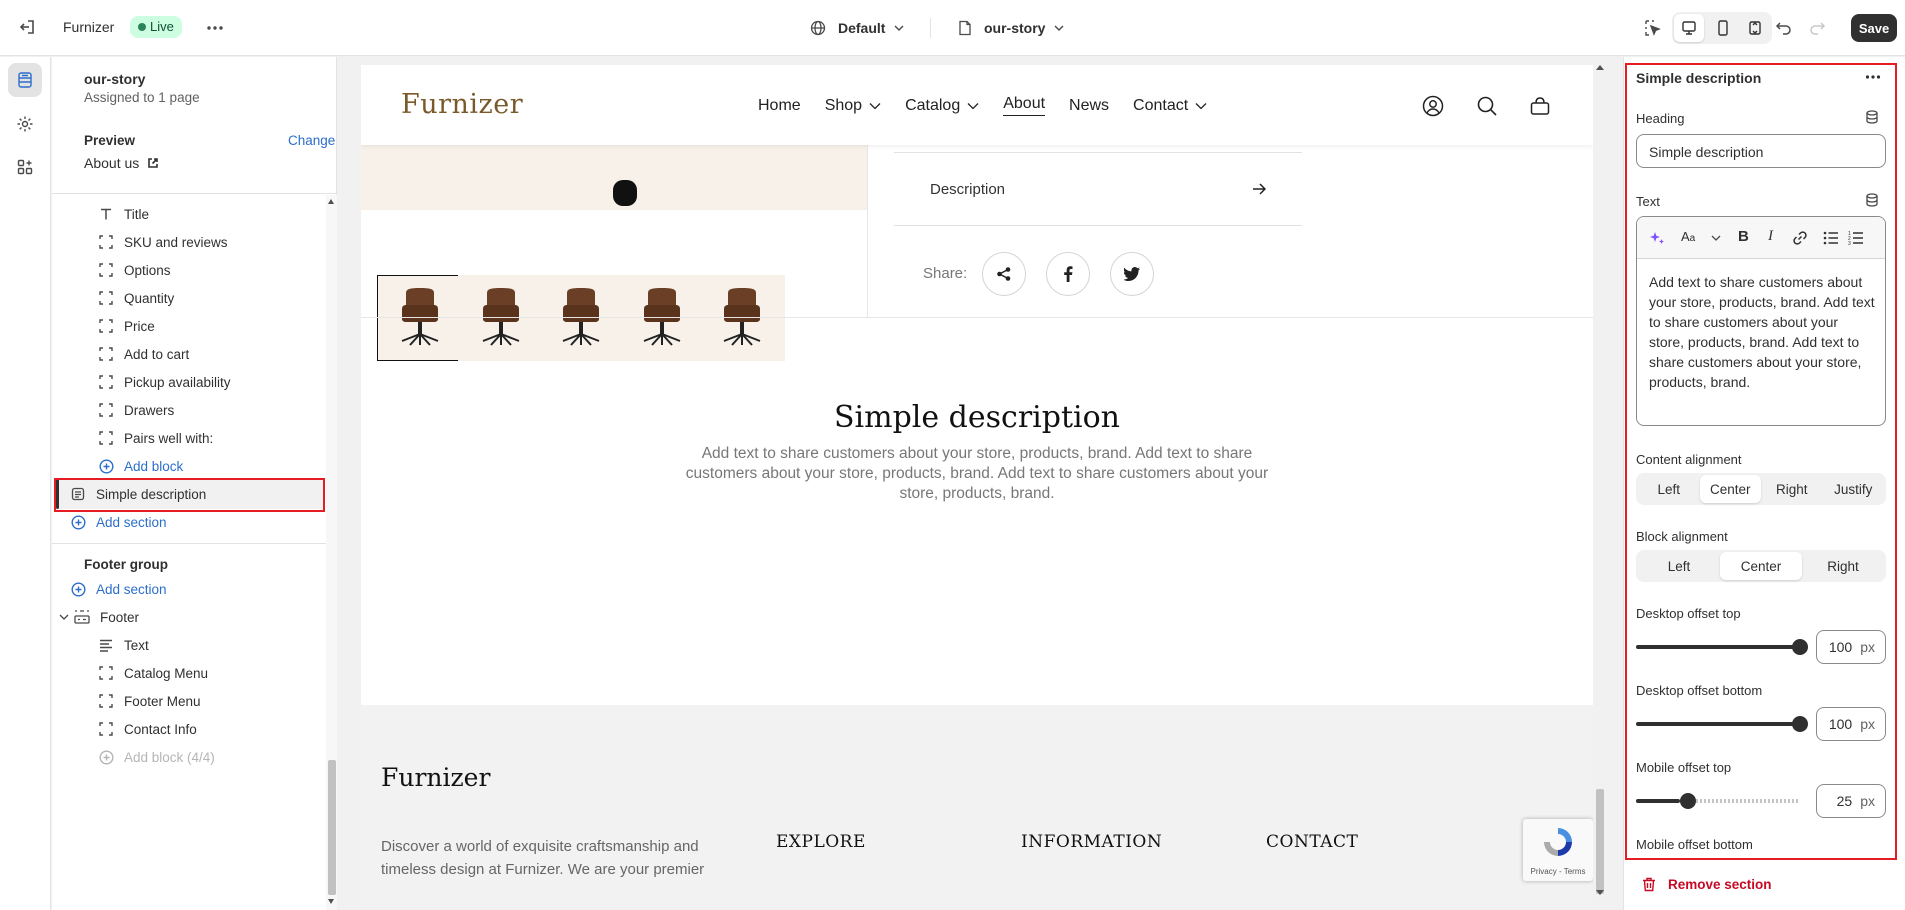  I want to click on page-select: our-story, so click(1011, 28).